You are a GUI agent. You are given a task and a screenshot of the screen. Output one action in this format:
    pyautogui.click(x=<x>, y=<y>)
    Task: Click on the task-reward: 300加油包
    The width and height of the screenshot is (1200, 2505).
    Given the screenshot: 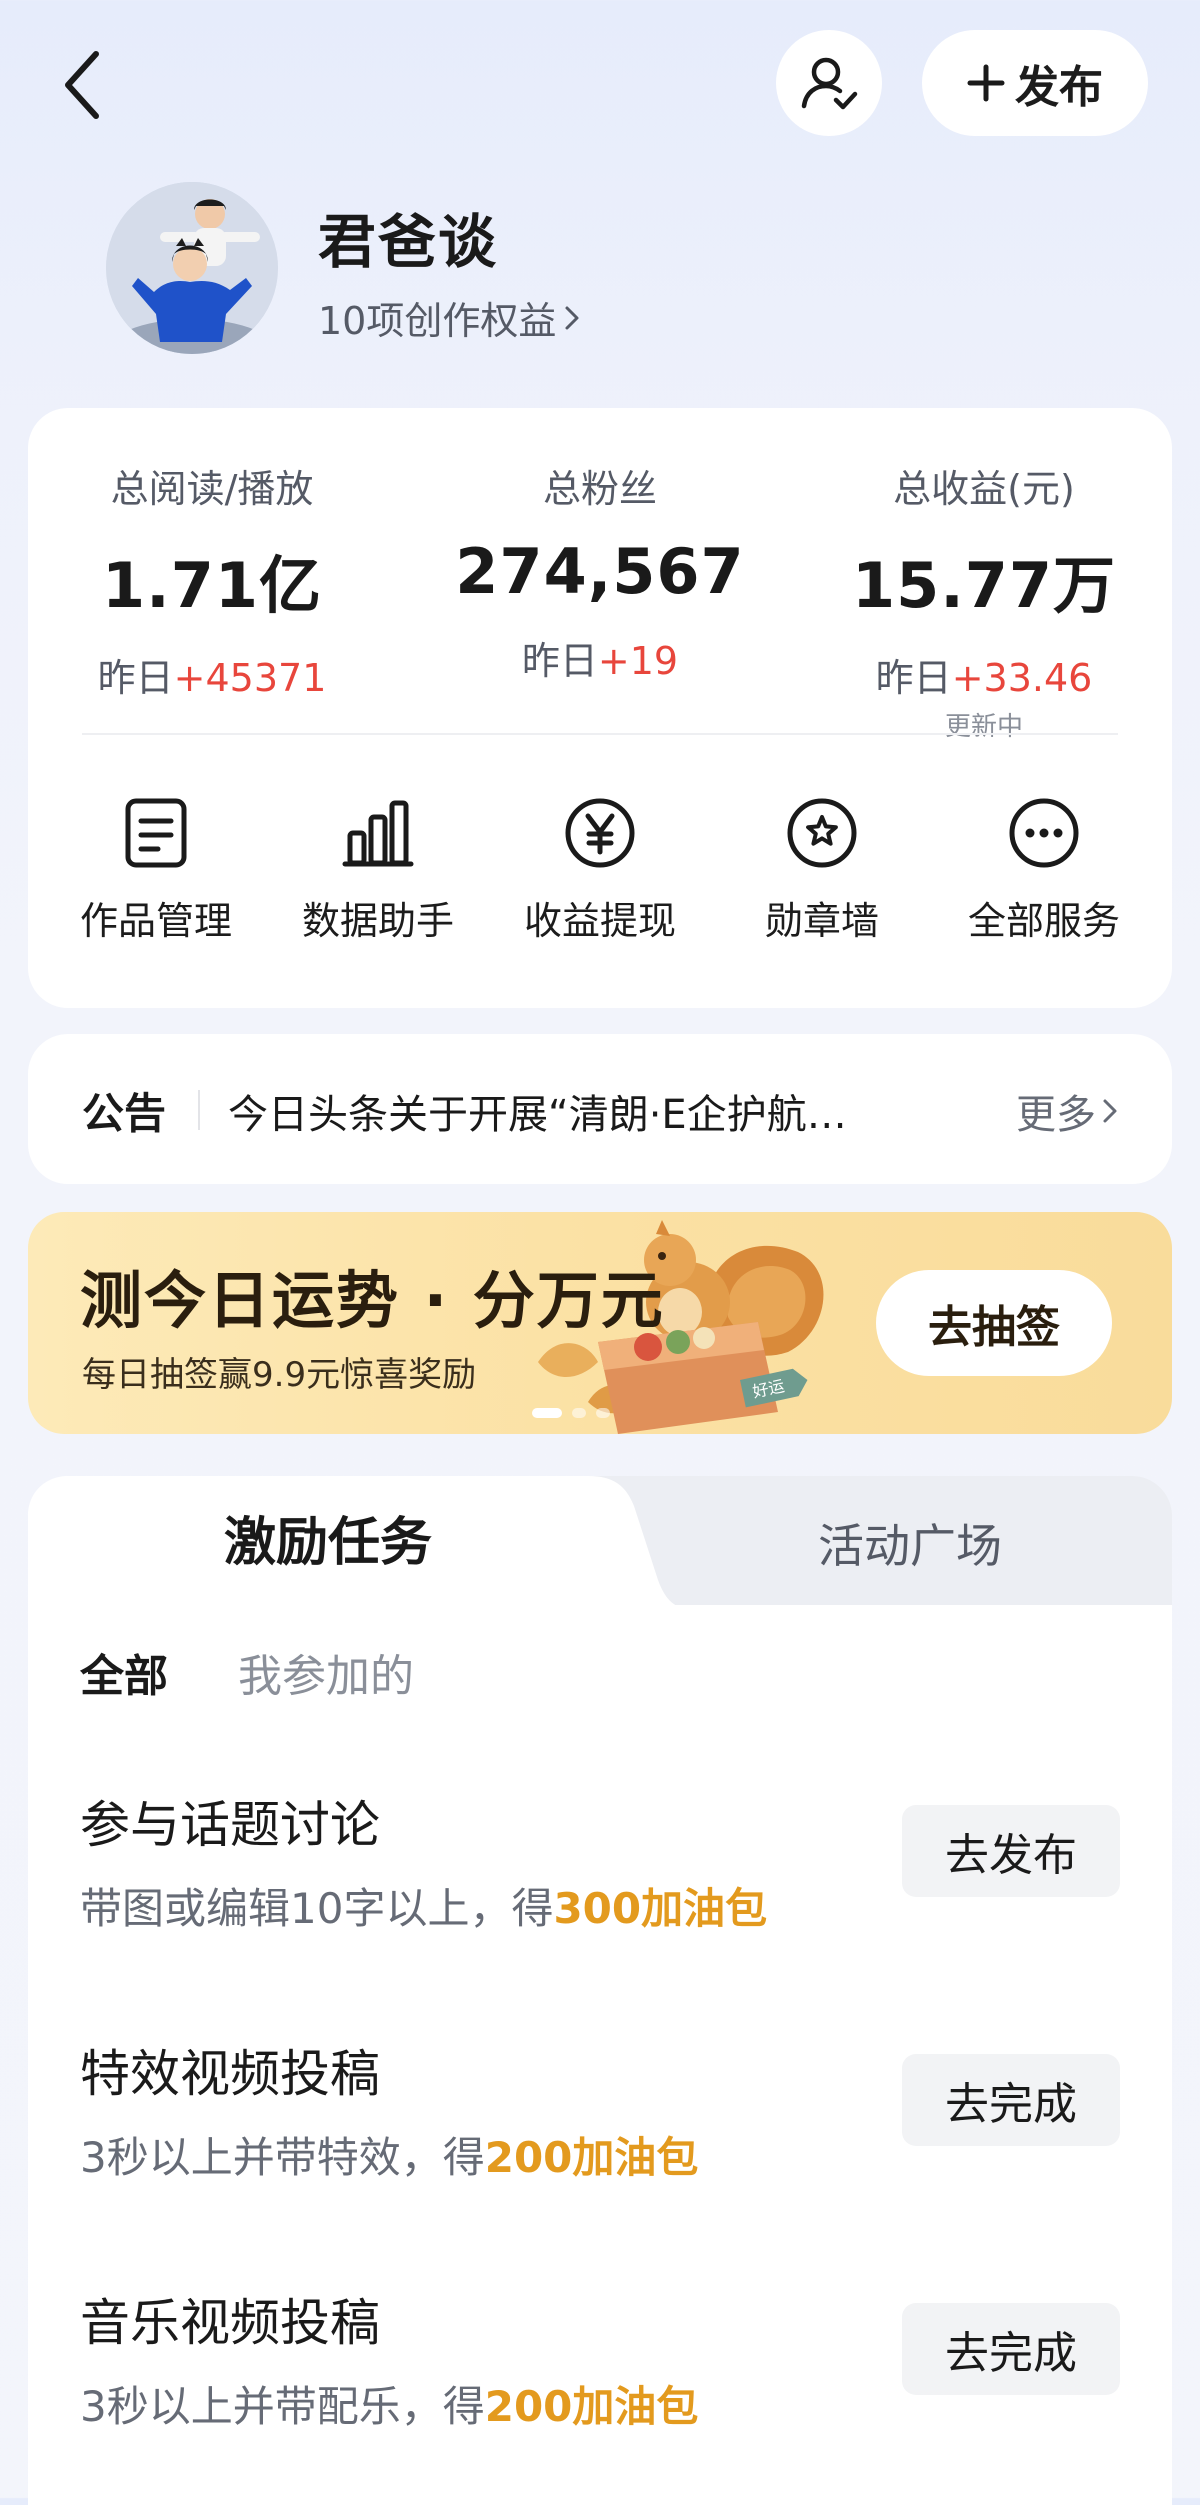 What is the action you would take?
    pyautogui.click(x=660, y=1908)
    